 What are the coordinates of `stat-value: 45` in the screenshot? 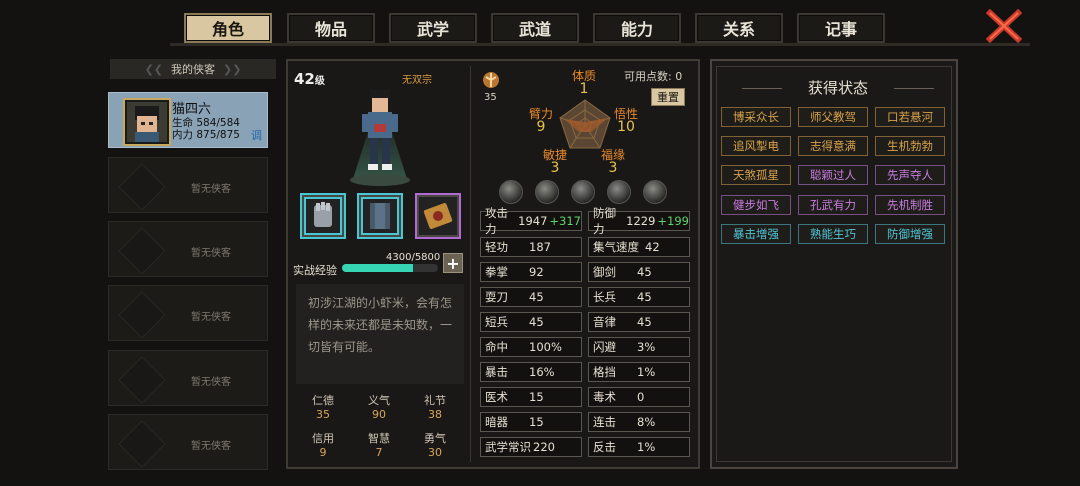 It's located at (536, 297).